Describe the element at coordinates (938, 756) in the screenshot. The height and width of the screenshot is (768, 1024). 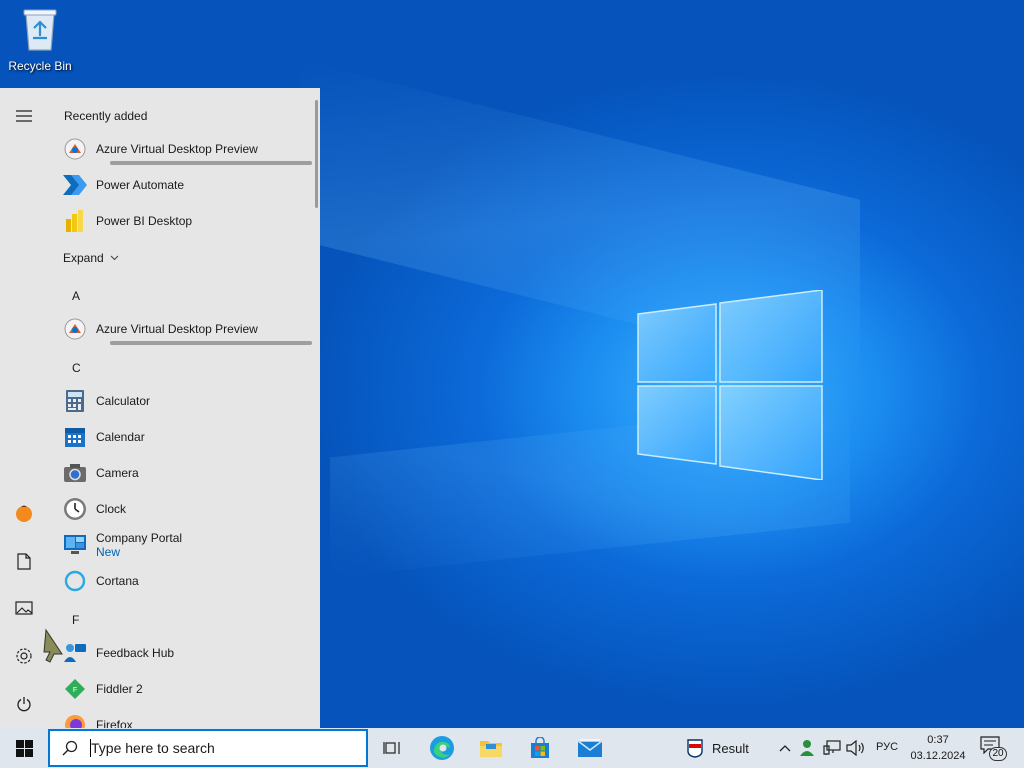
I see `clock-date-text: 03.12.2024` at that location.